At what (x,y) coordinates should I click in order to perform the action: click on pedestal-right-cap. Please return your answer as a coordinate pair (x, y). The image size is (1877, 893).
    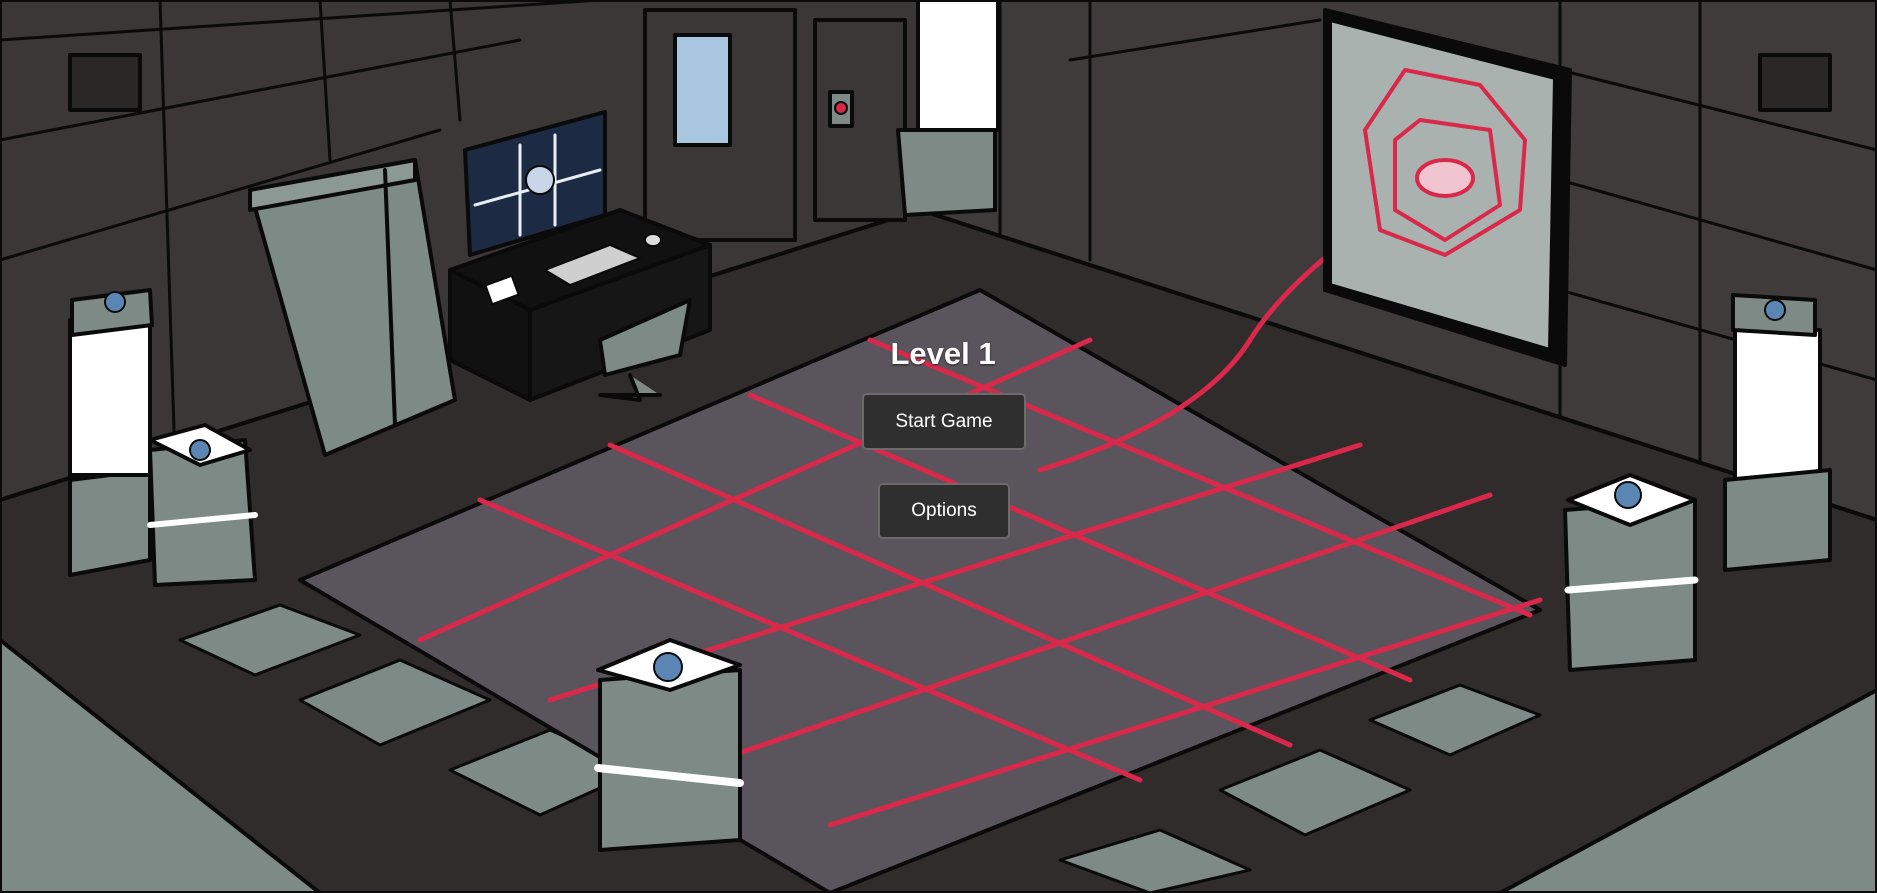
    Looking at the image, I should click on (1775, 310).